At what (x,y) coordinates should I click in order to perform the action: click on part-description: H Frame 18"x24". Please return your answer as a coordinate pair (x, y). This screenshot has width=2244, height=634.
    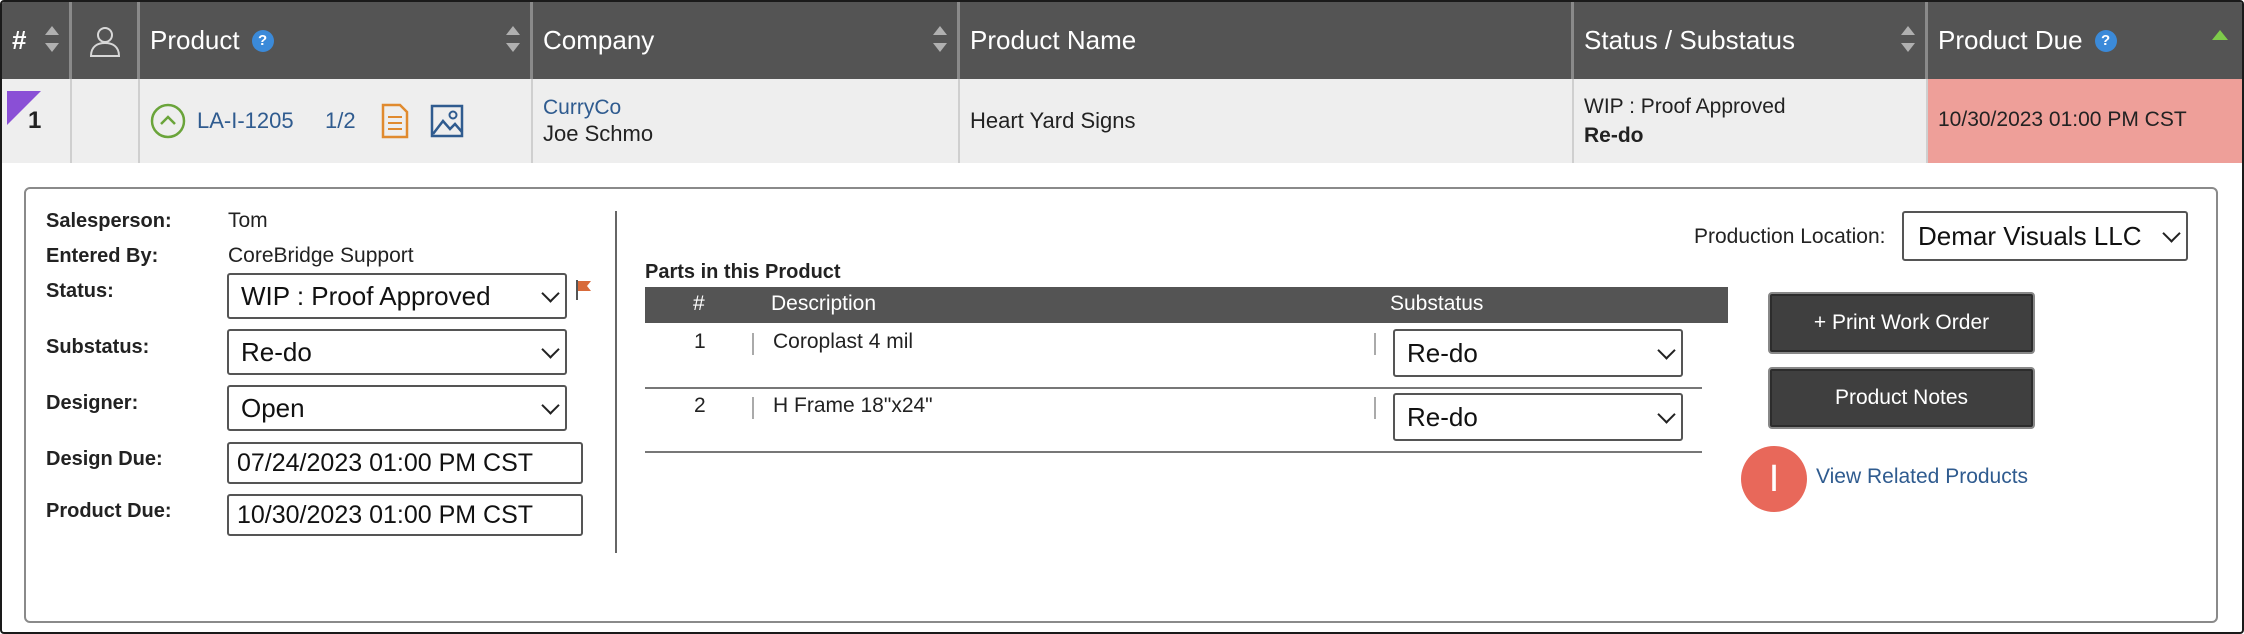
    Looking at the image, I should click on (853, 405).